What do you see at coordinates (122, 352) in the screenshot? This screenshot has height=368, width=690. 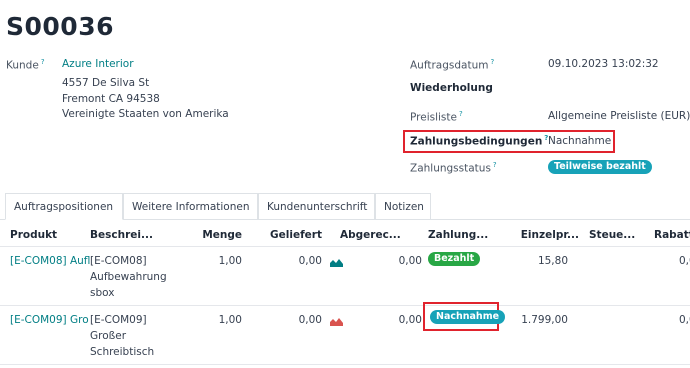 I see `row-description-line3: Schreibtisch` at bounding box center [122, 352].